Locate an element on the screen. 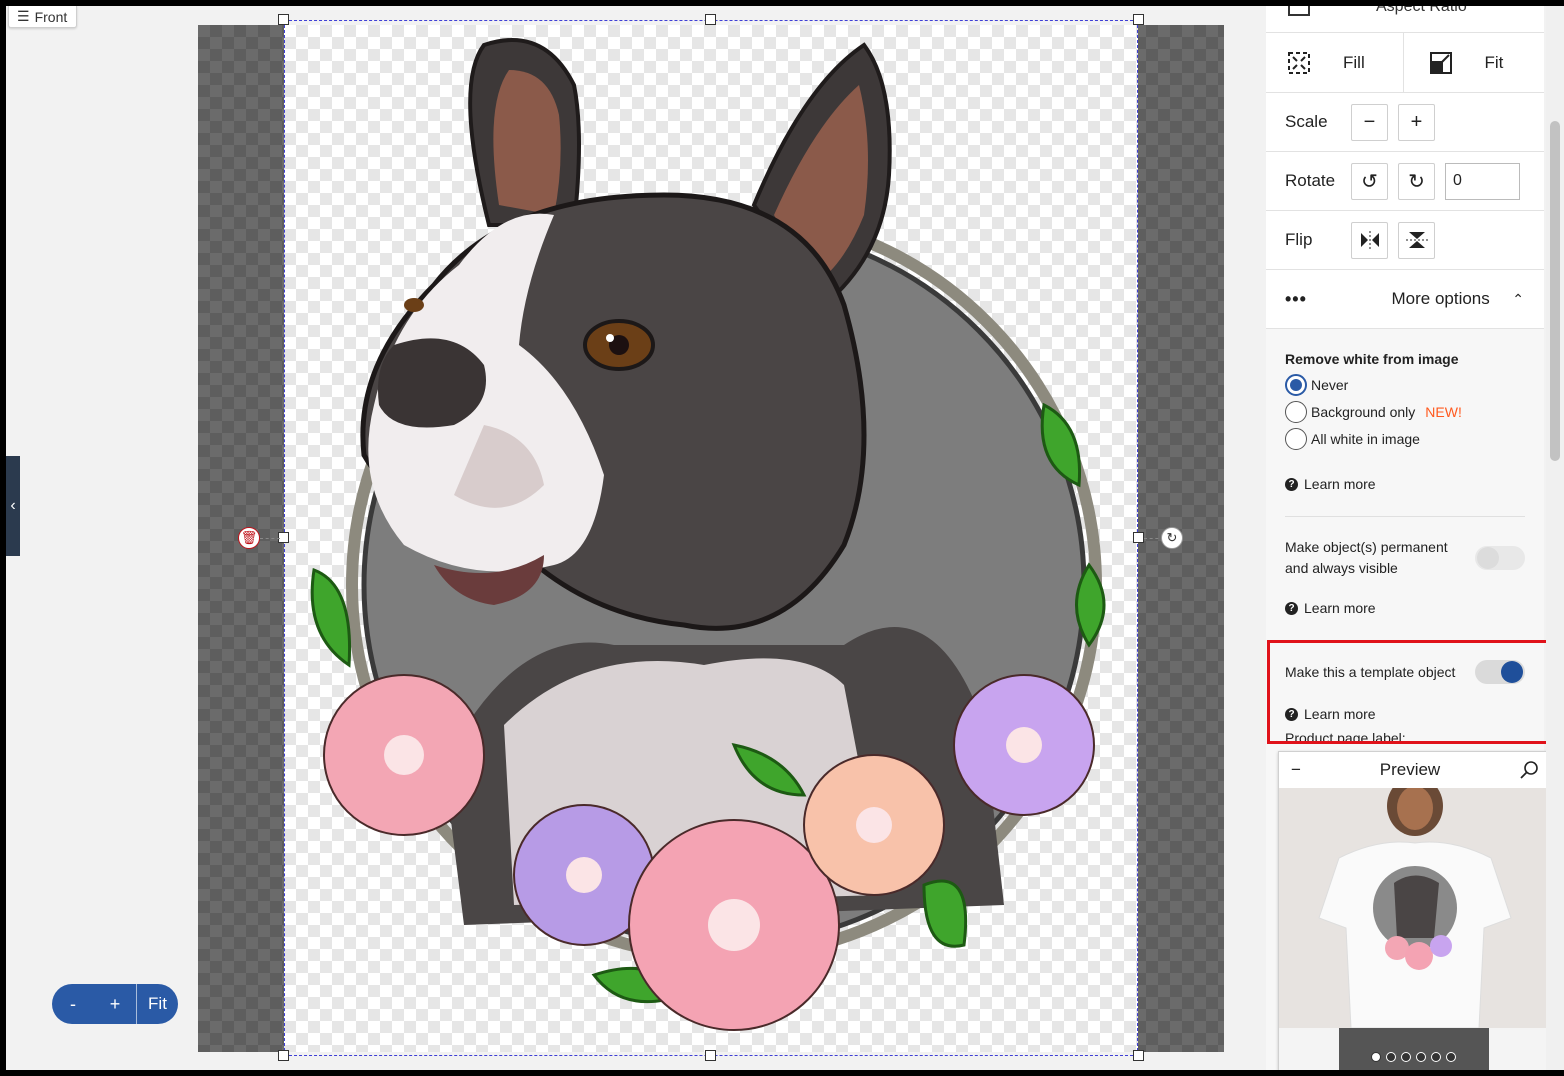  more-options-toggle: ••• More options ⌃ is located at coordinates (1405, 299).